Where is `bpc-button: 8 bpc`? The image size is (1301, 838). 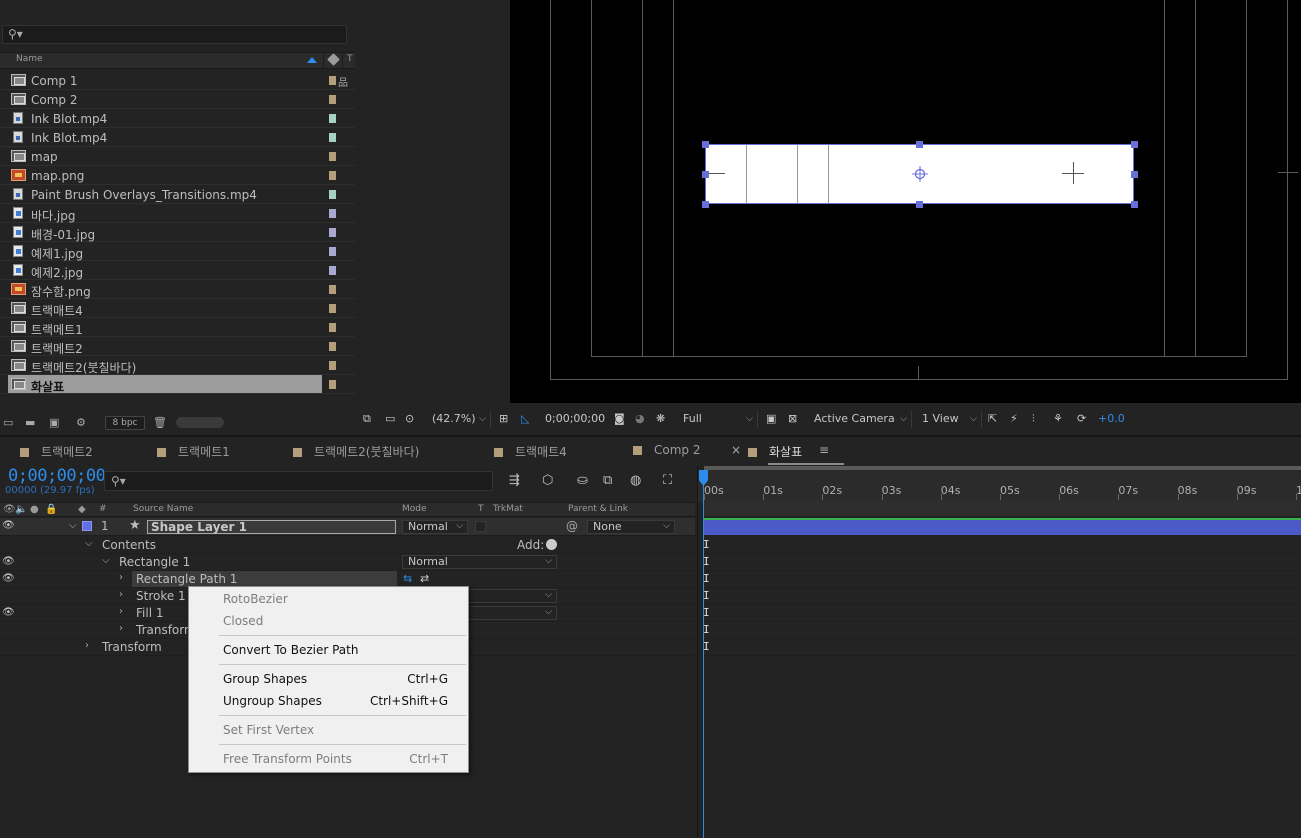
bpc-button: 8 bpc is located at coordinates (125, 423).